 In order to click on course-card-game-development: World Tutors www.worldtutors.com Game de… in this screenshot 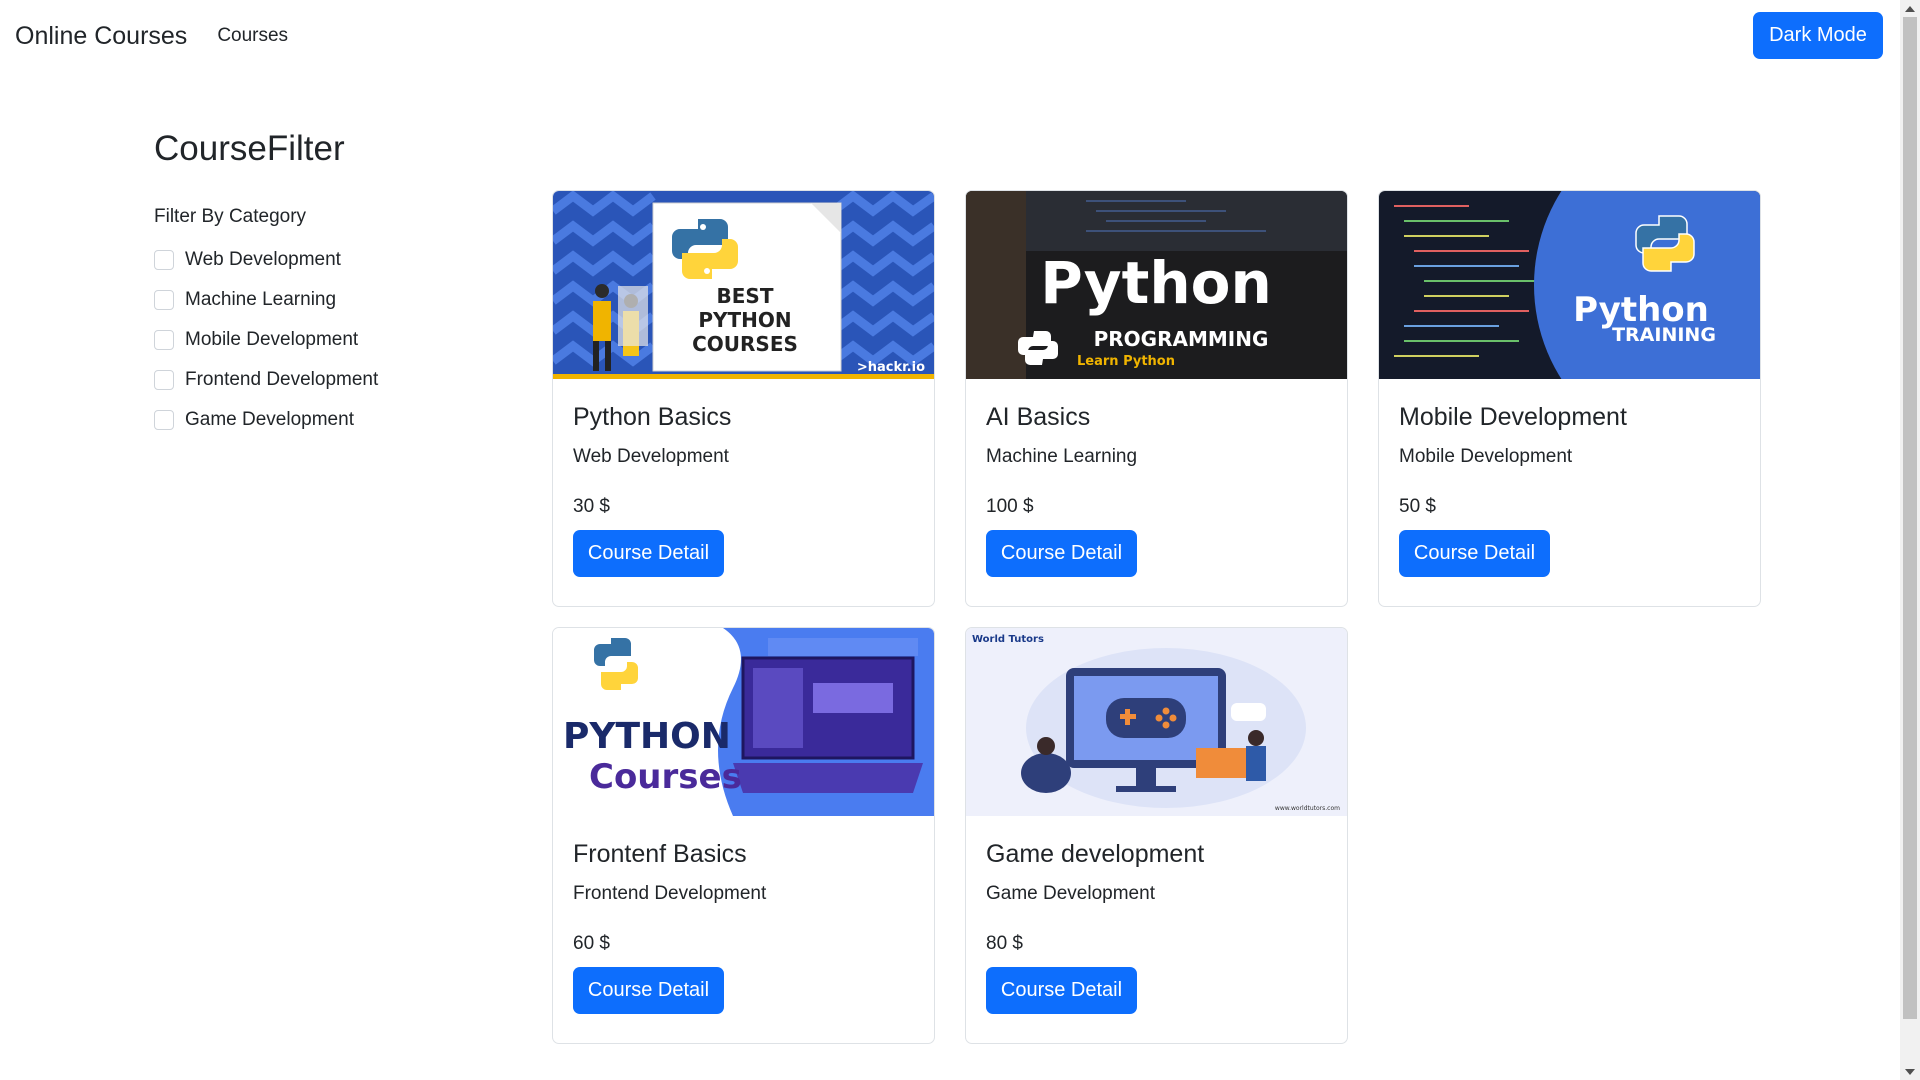, I will do `click(1156, 835)`.